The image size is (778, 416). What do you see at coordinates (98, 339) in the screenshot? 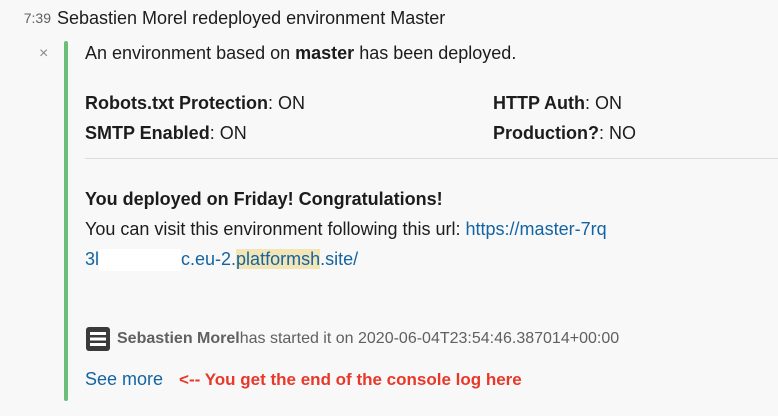
I see `list-icon` at bounding box center [98, 339].